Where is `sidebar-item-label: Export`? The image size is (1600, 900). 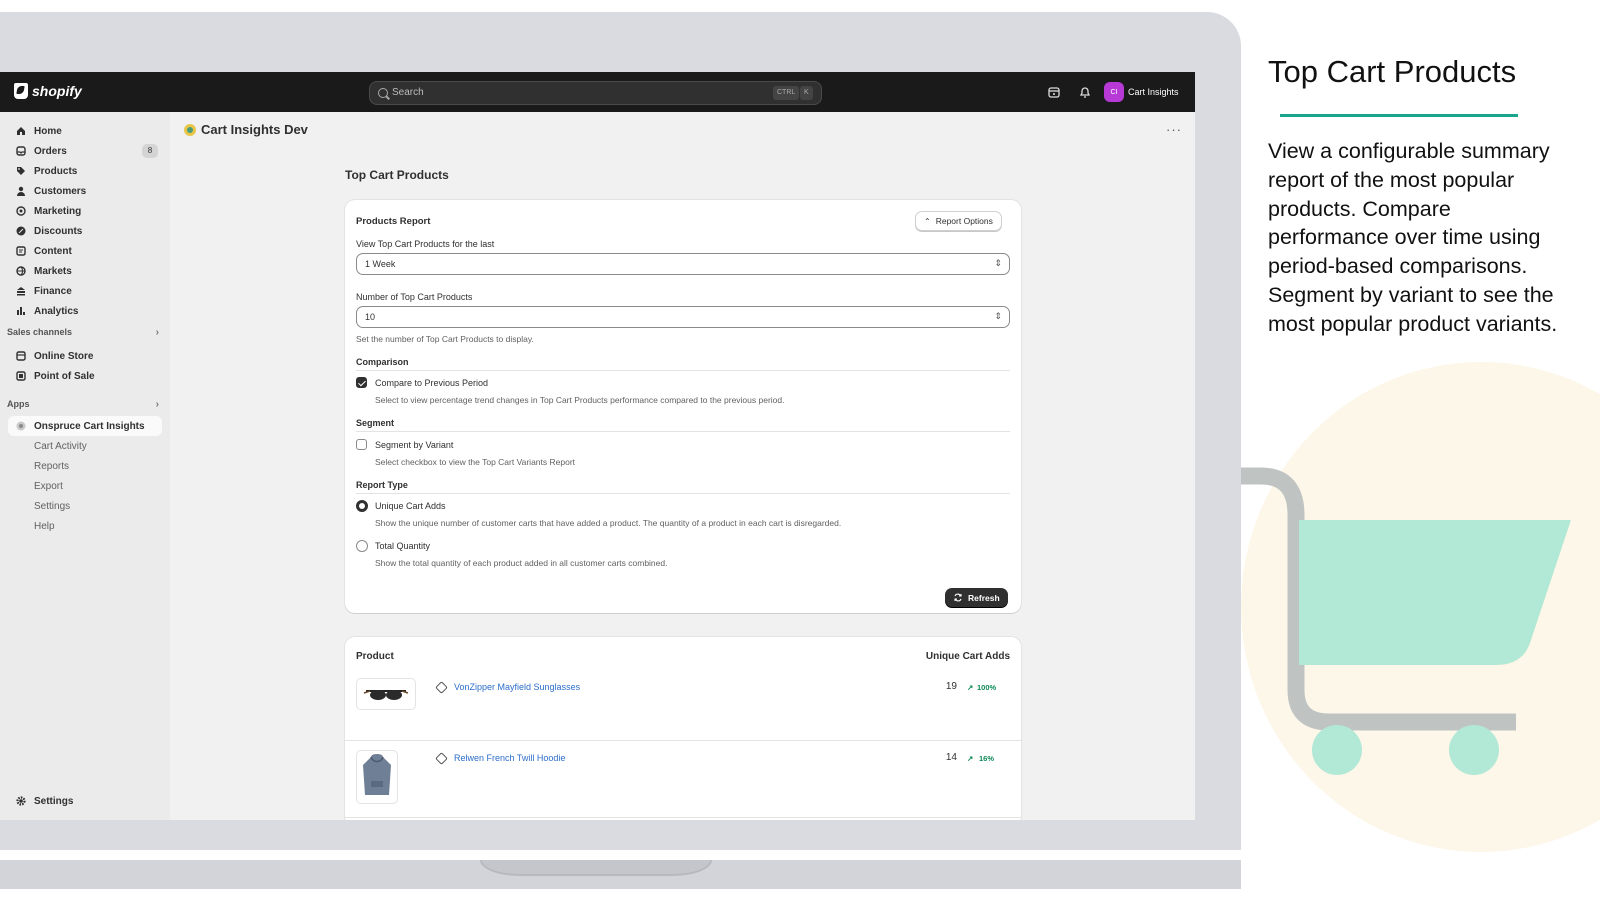
sidebar-item-label: Export is located at coordinates (48, 486).